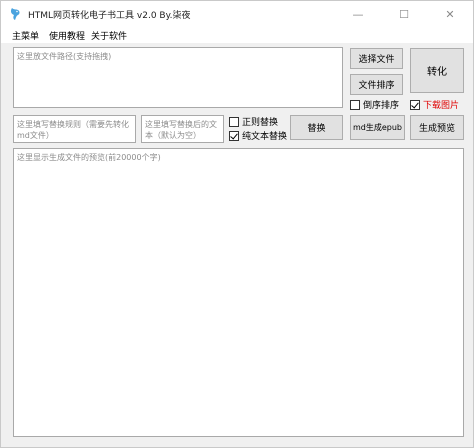 The image size is (474, 448). I want to click on replace-button: 替换, so click(316, 127).